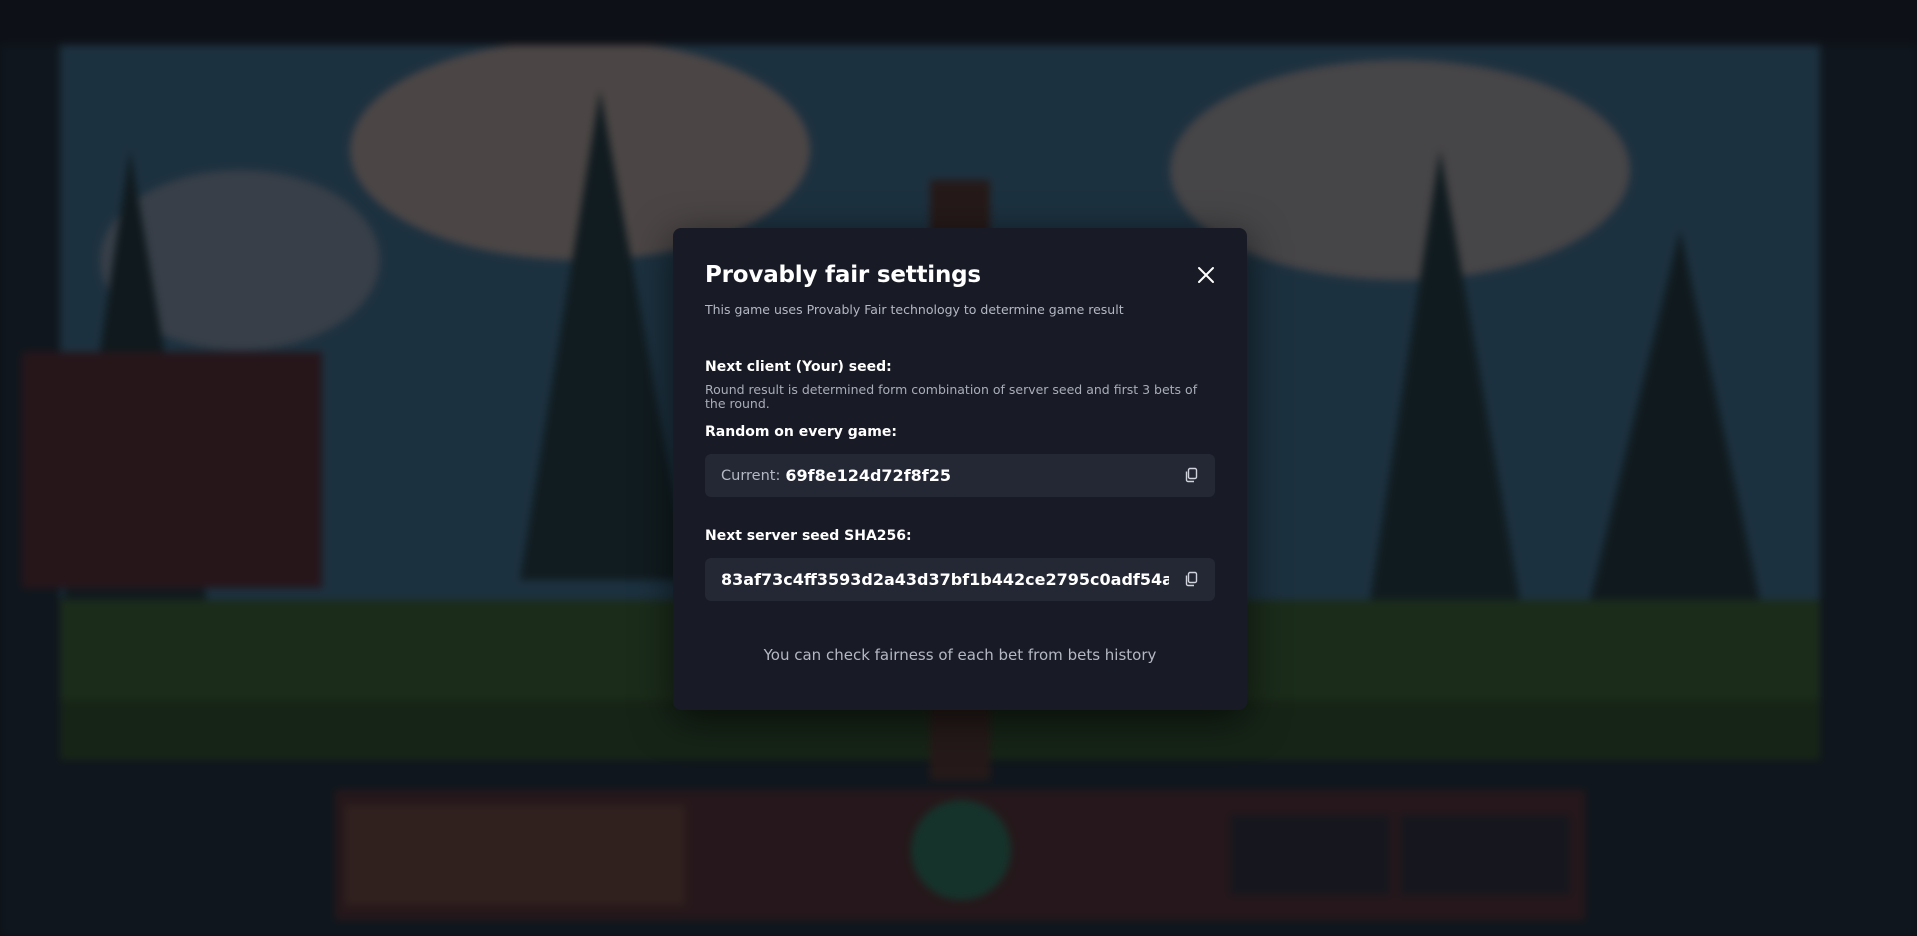 The width and height of the screenshot is (1917, 936). I want to click on client-seed-label: Next client (Your) seed:, so click(798, 367).